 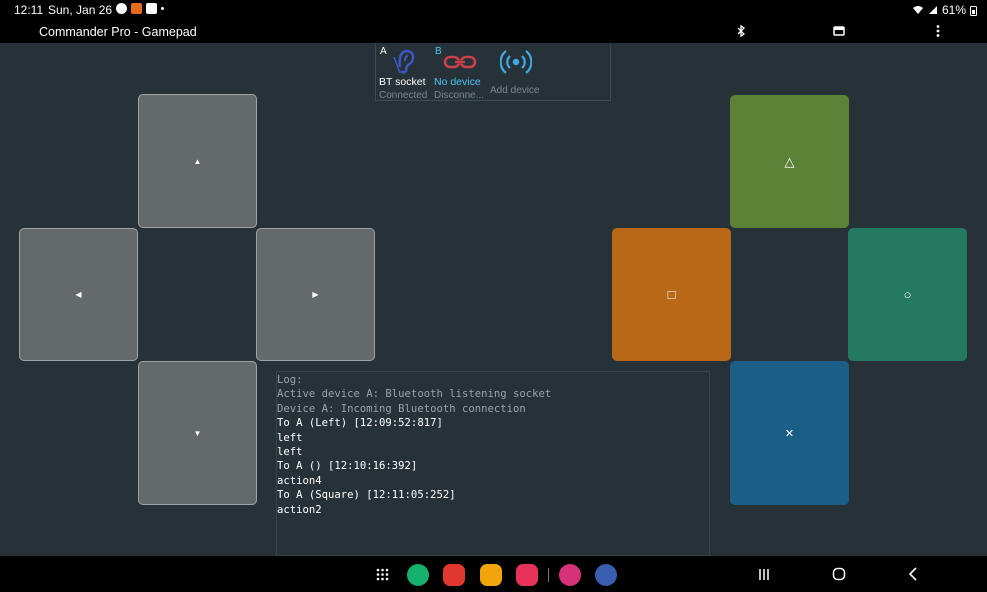 I want to click on square-icon: □, so click(x=671, y=294).